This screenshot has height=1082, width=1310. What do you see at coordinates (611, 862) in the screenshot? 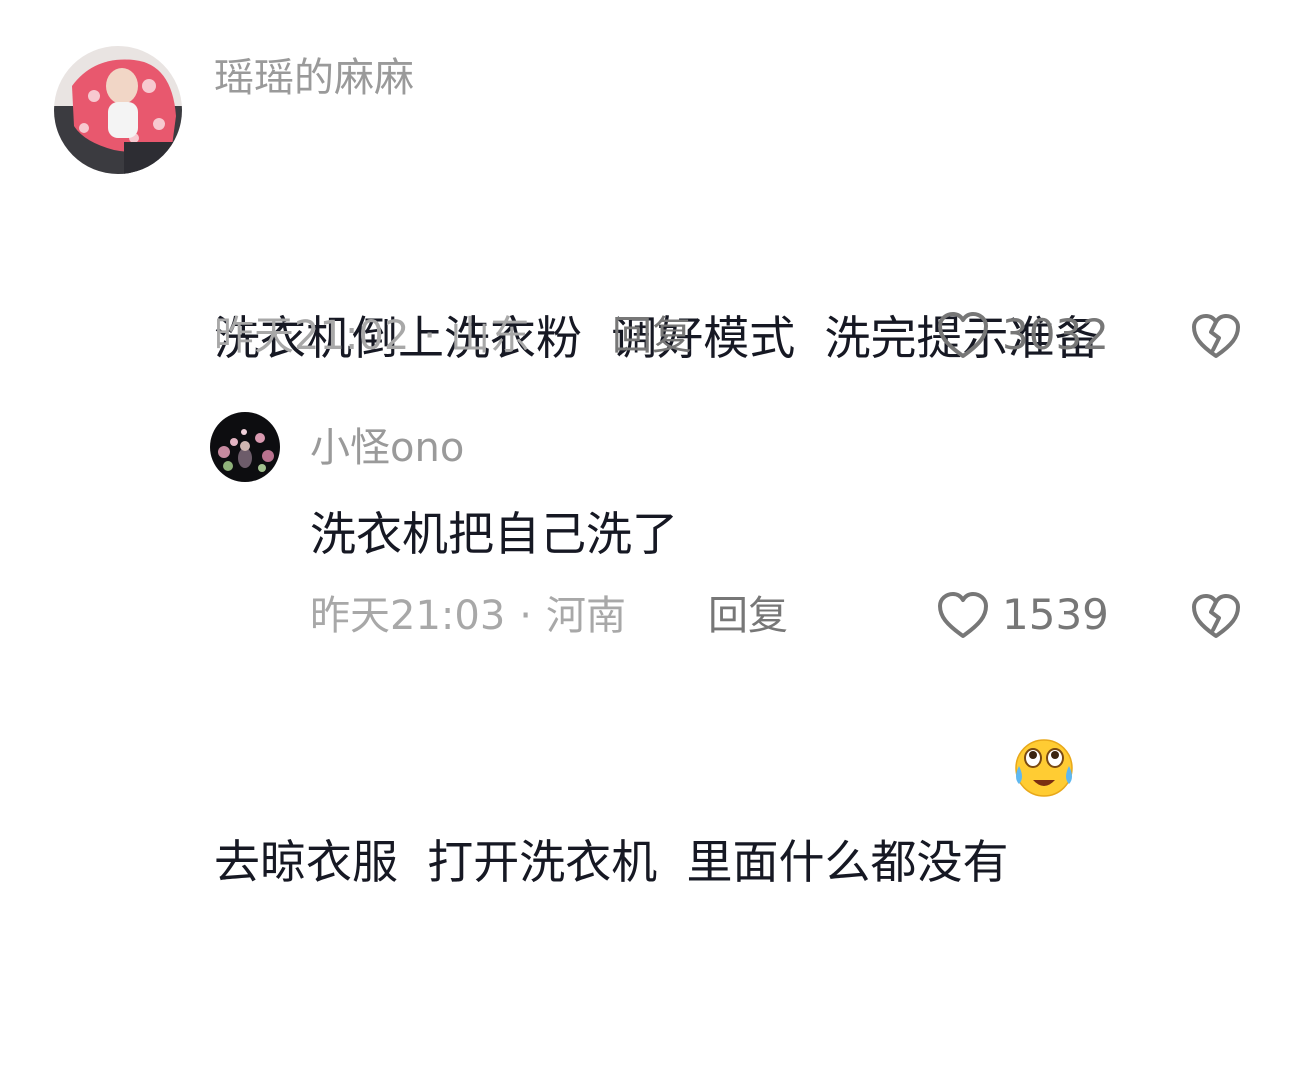
I see `comment-text-segment: 去晾衣服 打开洗衣机 里面什么都没有` at bounding box center [611, 862].